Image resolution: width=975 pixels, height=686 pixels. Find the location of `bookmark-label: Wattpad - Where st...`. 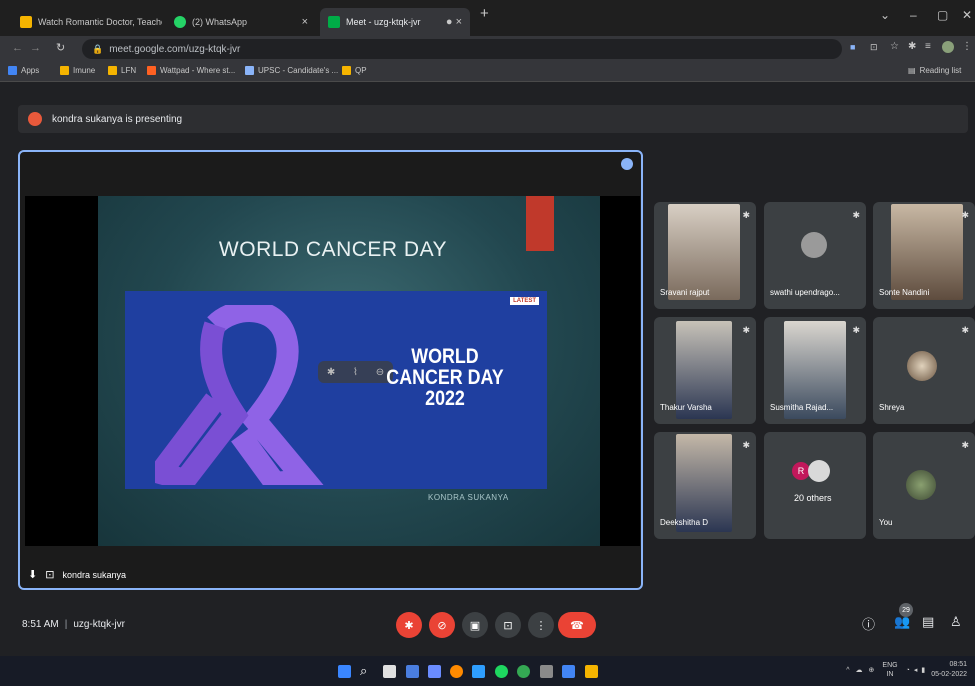

bookmark-label: Wattpad - Where st... is located at coordinates (198, 70).